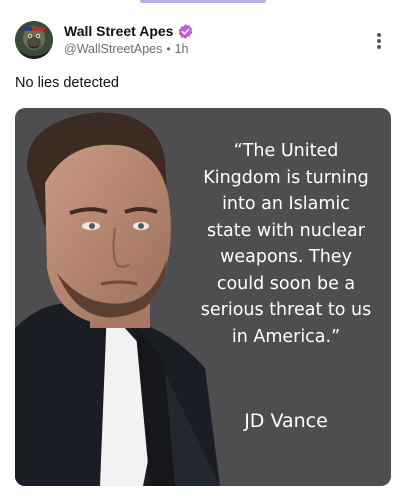 Image resolution: width=406 pixels, height=500 pixels. I want to click on post-text: No lies detected, so click(67, 83).